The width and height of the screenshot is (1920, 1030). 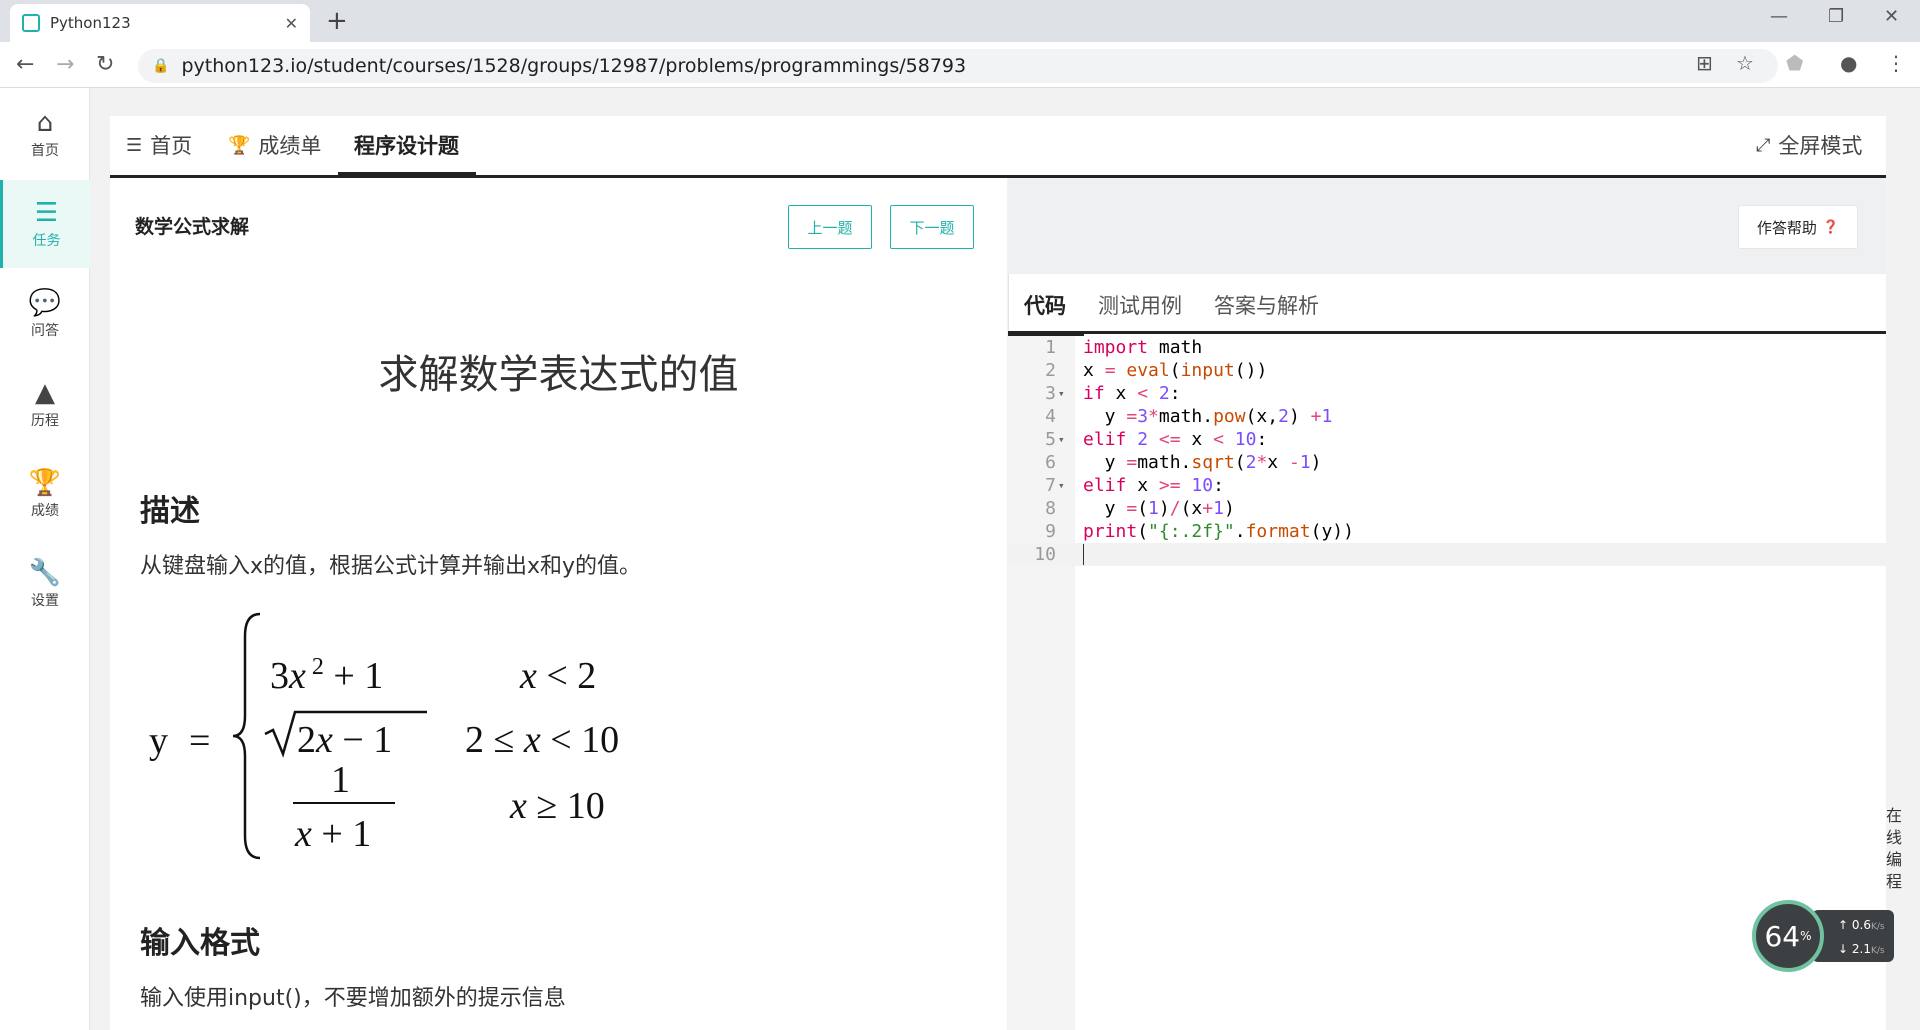 I want to click on list-icon: ☰, so click(x=134, y=145).